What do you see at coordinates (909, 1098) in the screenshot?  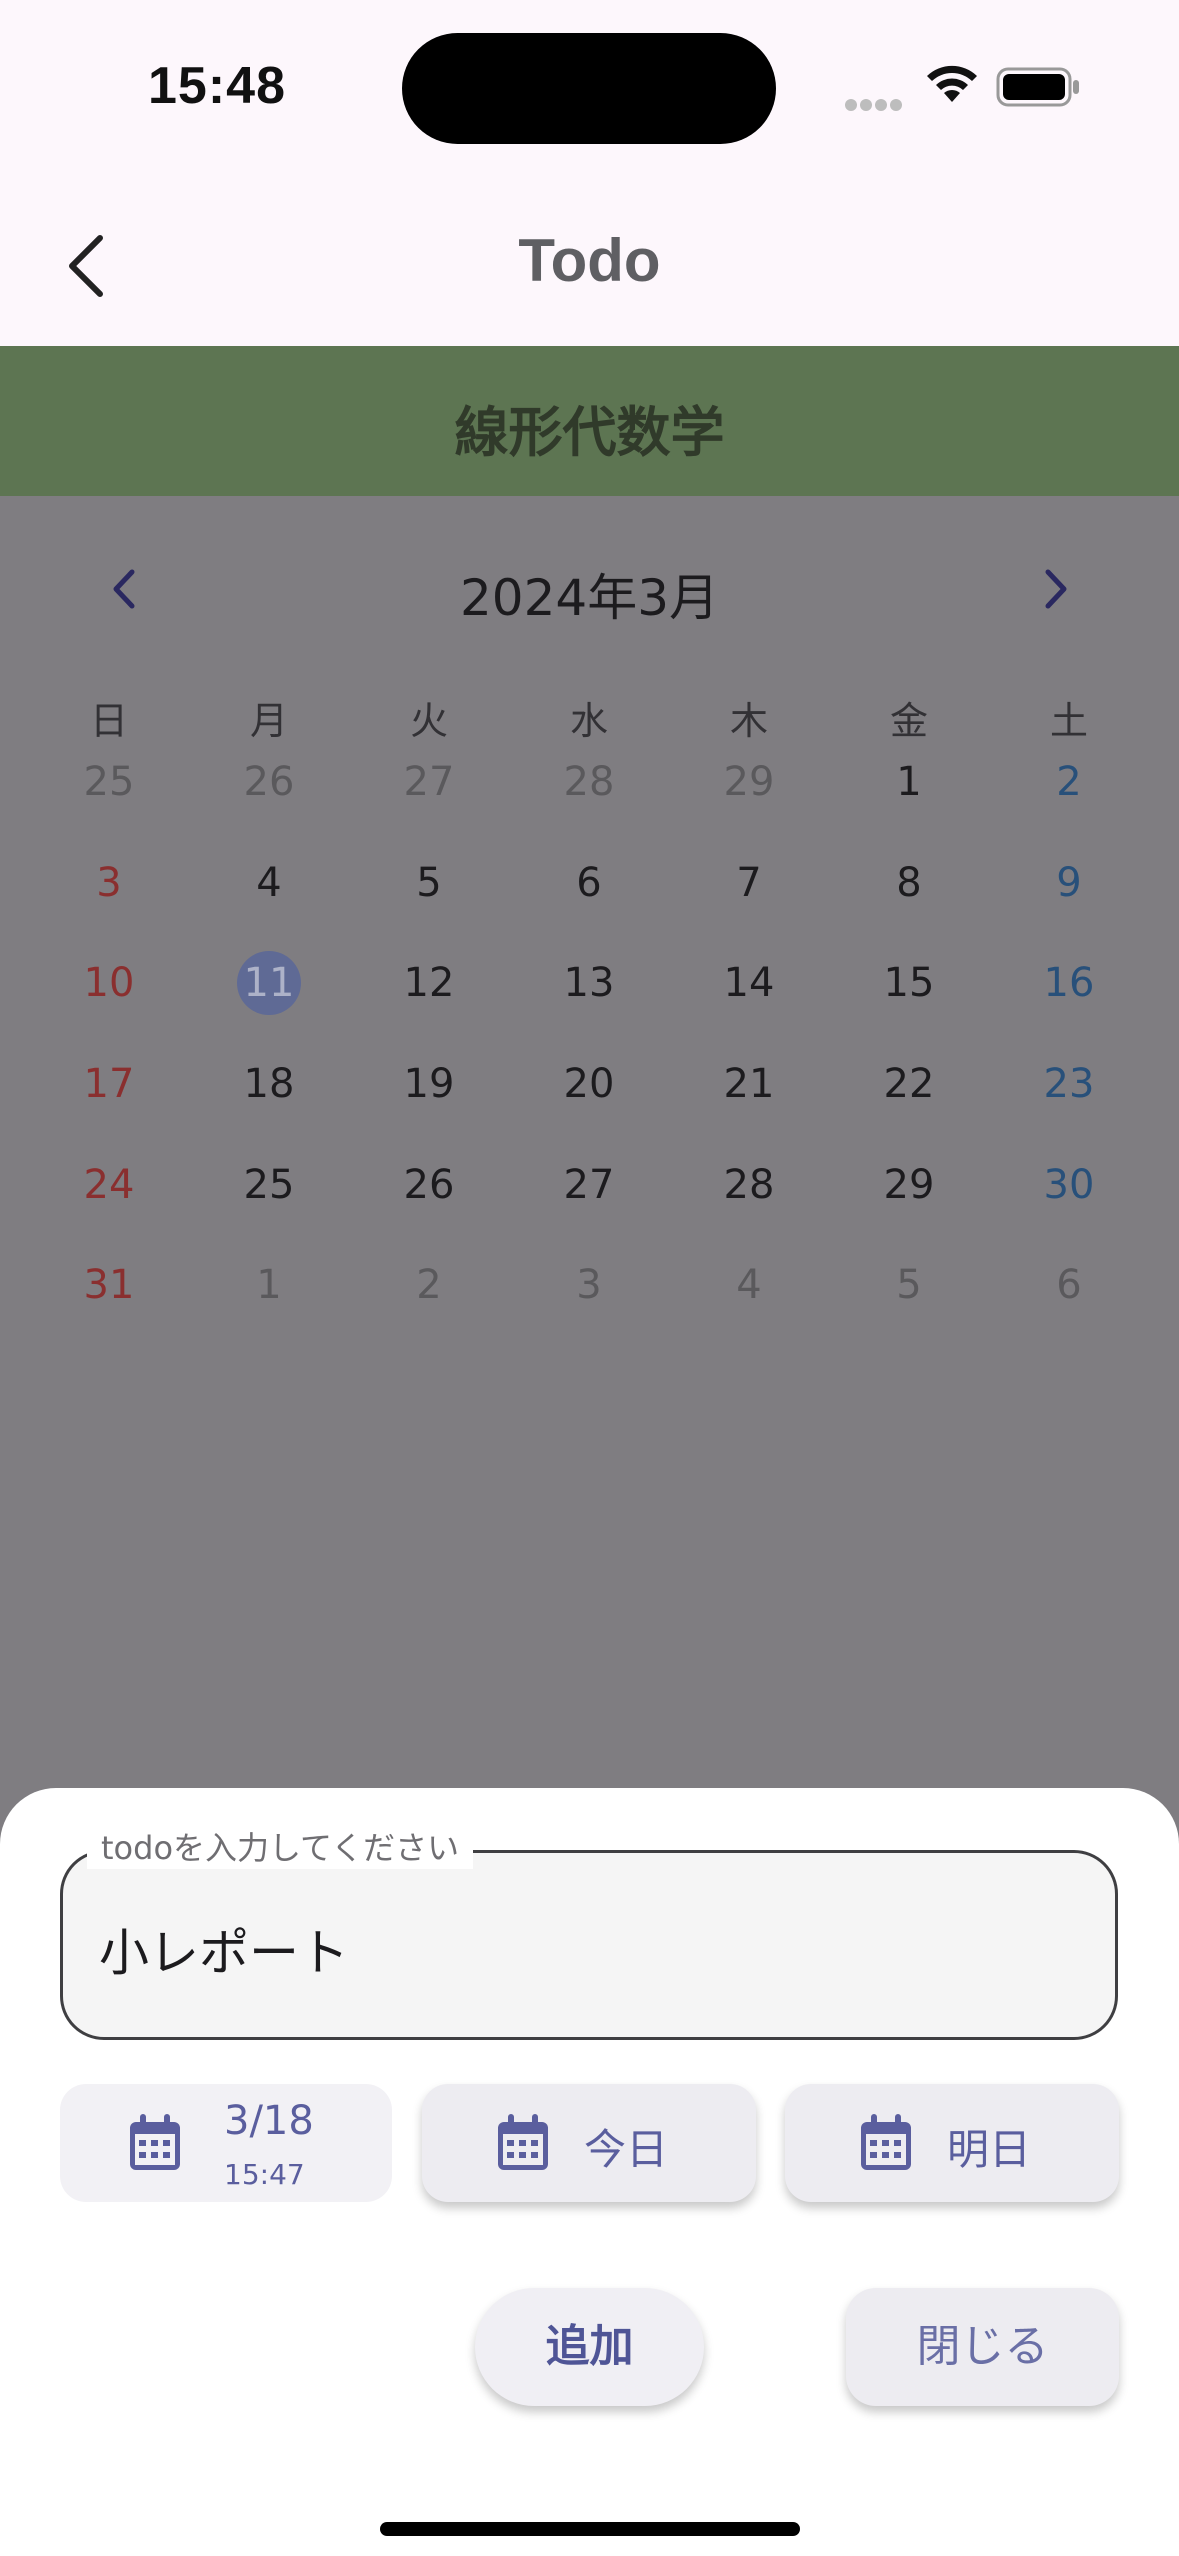 I see `calendar-day: 22` at bounding box center [909, 1098].